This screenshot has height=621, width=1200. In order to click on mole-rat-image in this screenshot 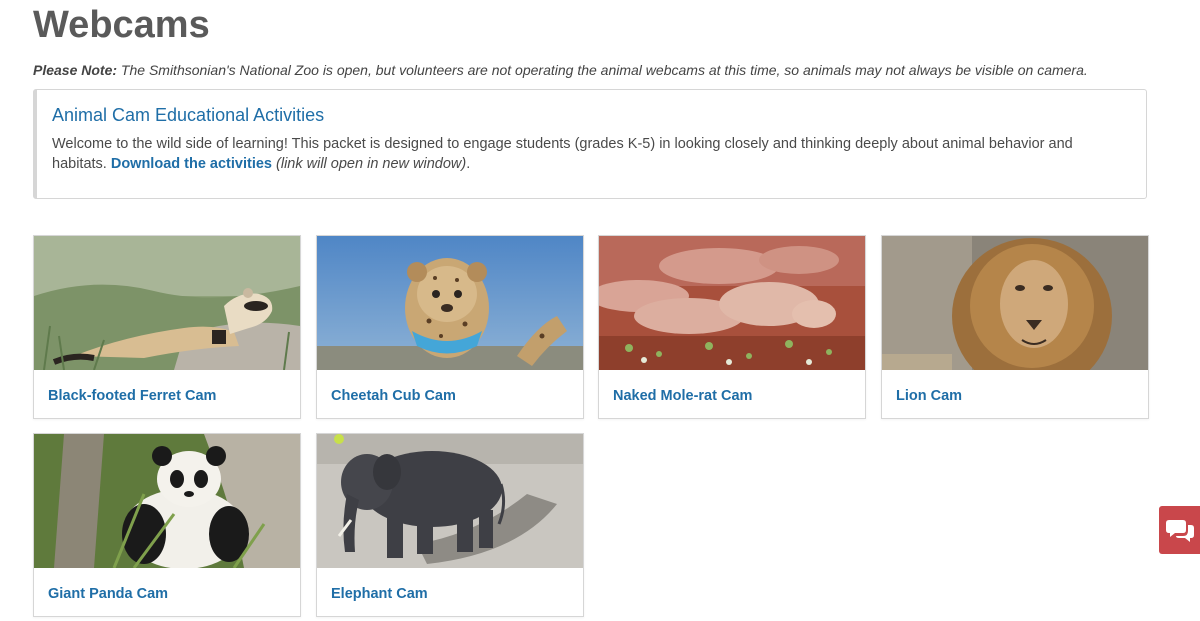, I will do `click(732, 303)`.